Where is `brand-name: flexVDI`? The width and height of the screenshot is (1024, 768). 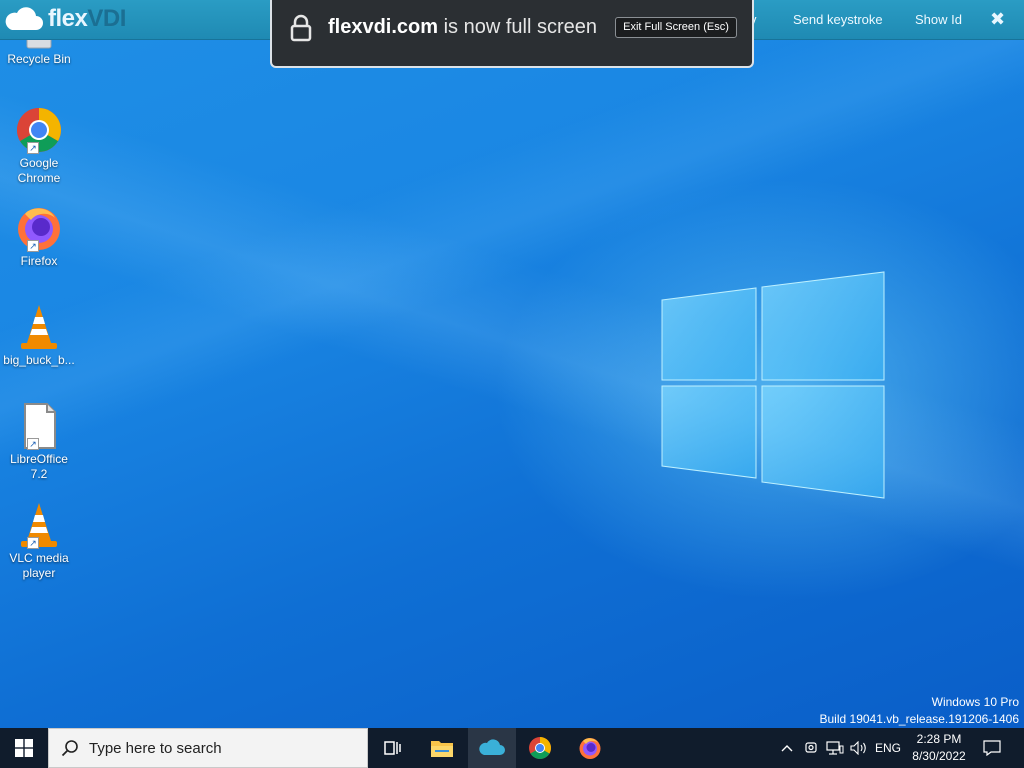 brand-name: flexVDI is located at coordinates (87, 19).